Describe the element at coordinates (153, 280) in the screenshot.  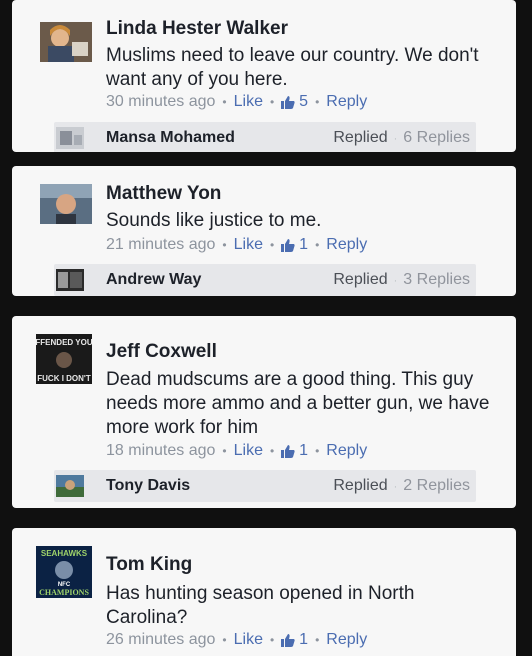
I see `reply-author: Andrew Way` at that location.